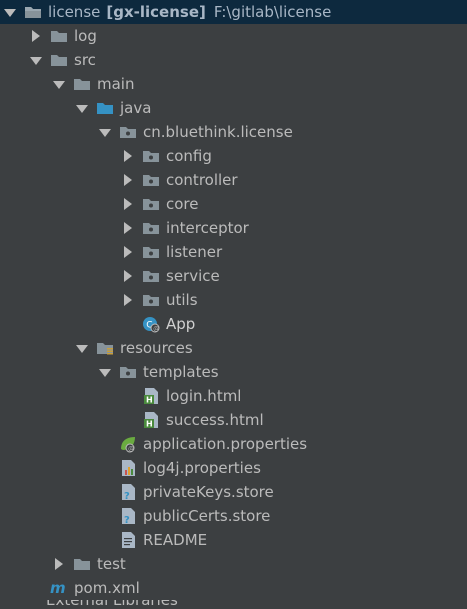 The image size is (467, 609). I want to click on maven-icon: m, so click(59, 588).